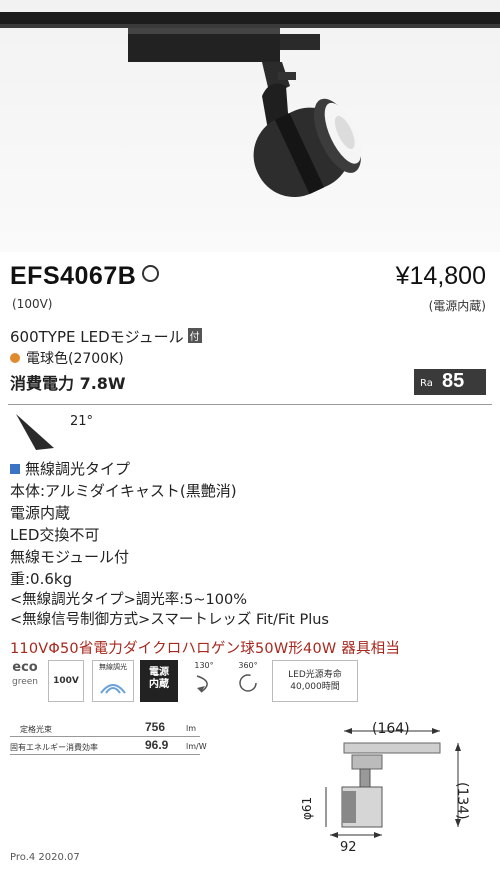  Describe the element at coordinates (155, 727) in the screenshot. I see `flux-value: 756` at that location.